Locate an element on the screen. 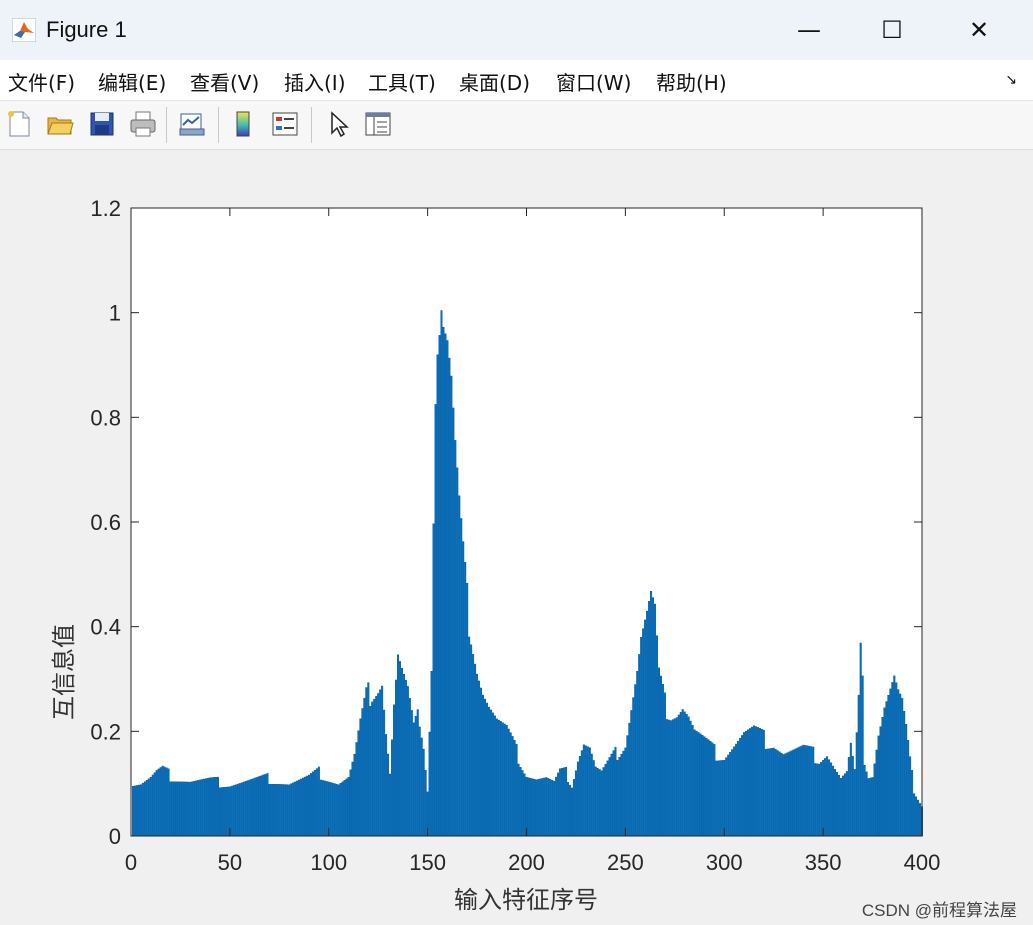  menu-window: 窗口(W) is located at coordinates (593, 81).